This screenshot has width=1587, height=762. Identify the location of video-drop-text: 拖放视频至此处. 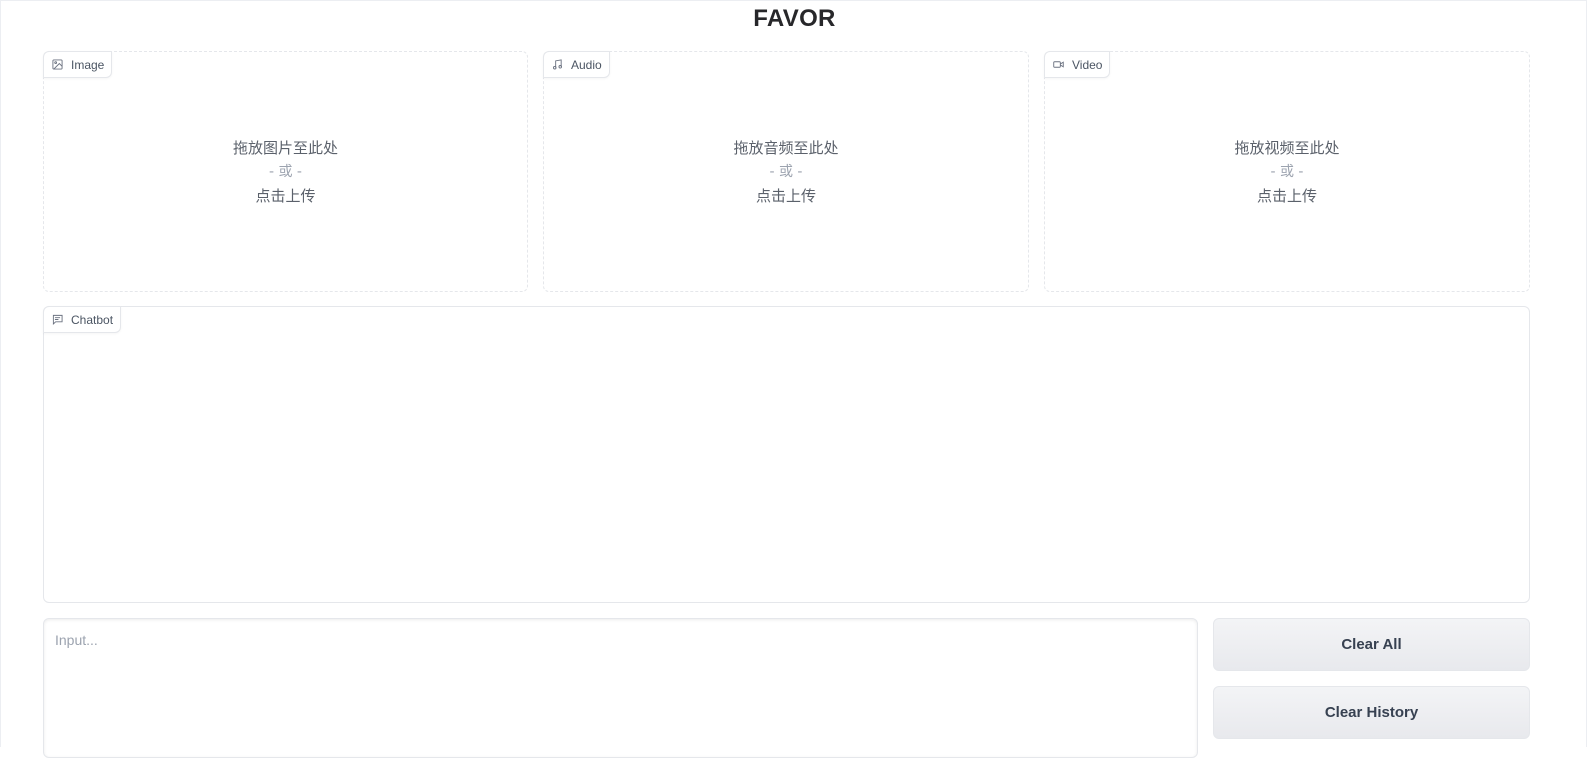
(1287, 148).